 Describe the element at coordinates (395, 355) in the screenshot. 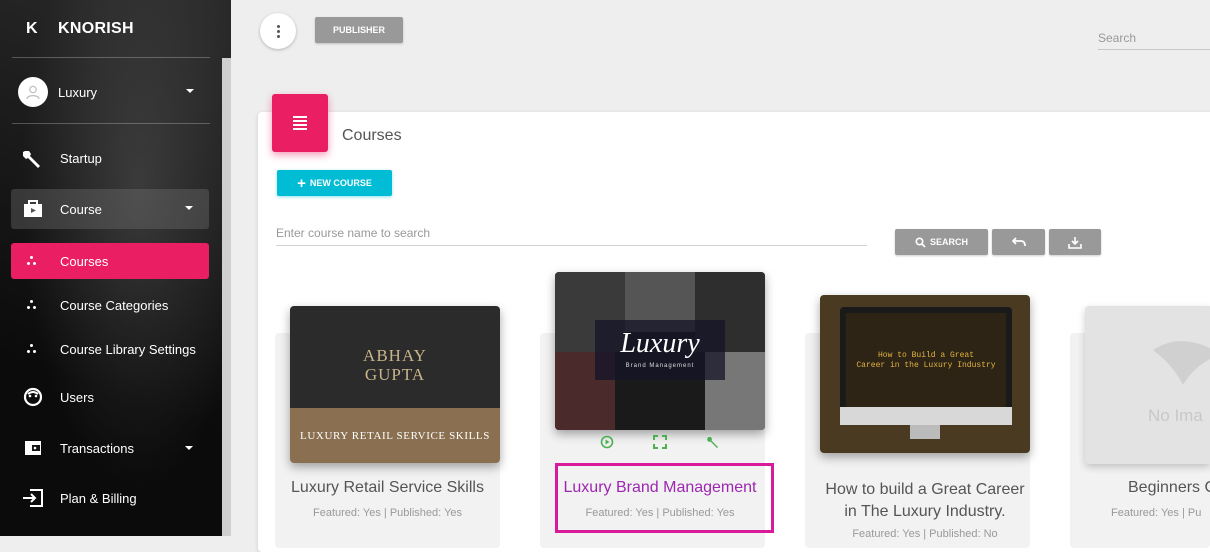

I see `thumb-text: ABHAY` at that location.